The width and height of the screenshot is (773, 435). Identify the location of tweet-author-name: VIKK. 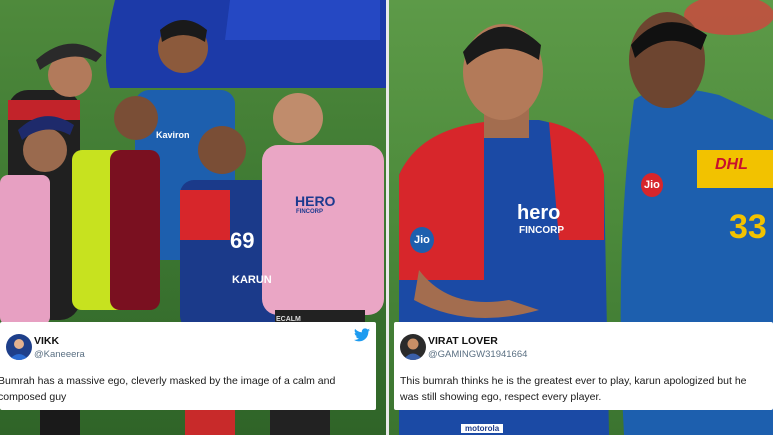
(46, 341).